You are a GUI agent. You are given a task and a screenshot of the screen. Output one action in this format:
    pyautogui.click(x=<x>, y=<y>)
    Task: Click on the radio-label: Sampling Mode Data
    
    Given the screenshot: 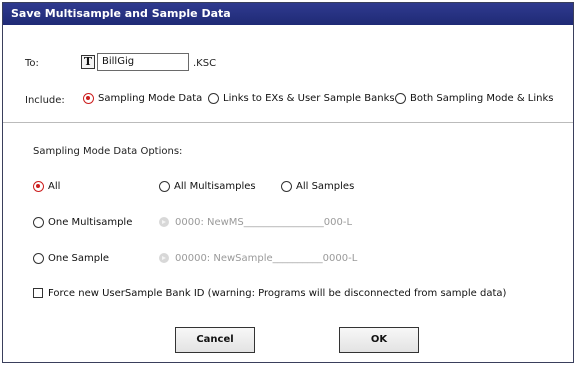 What is the action you would take?
    pyautogui.click(x=150, y=98)
    